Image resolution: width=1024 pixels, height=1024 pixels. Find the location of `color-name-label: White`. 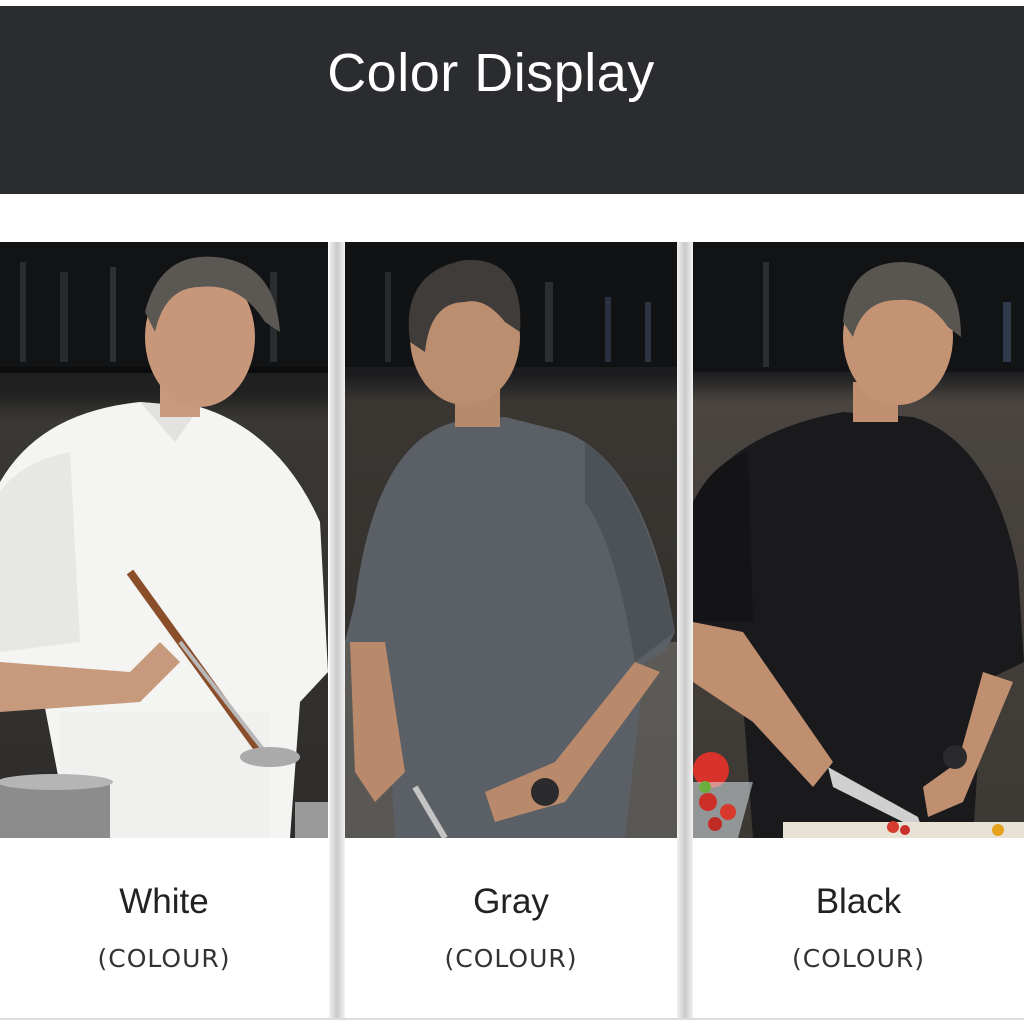

color-name-label: White is located at coordinates (164, 901).